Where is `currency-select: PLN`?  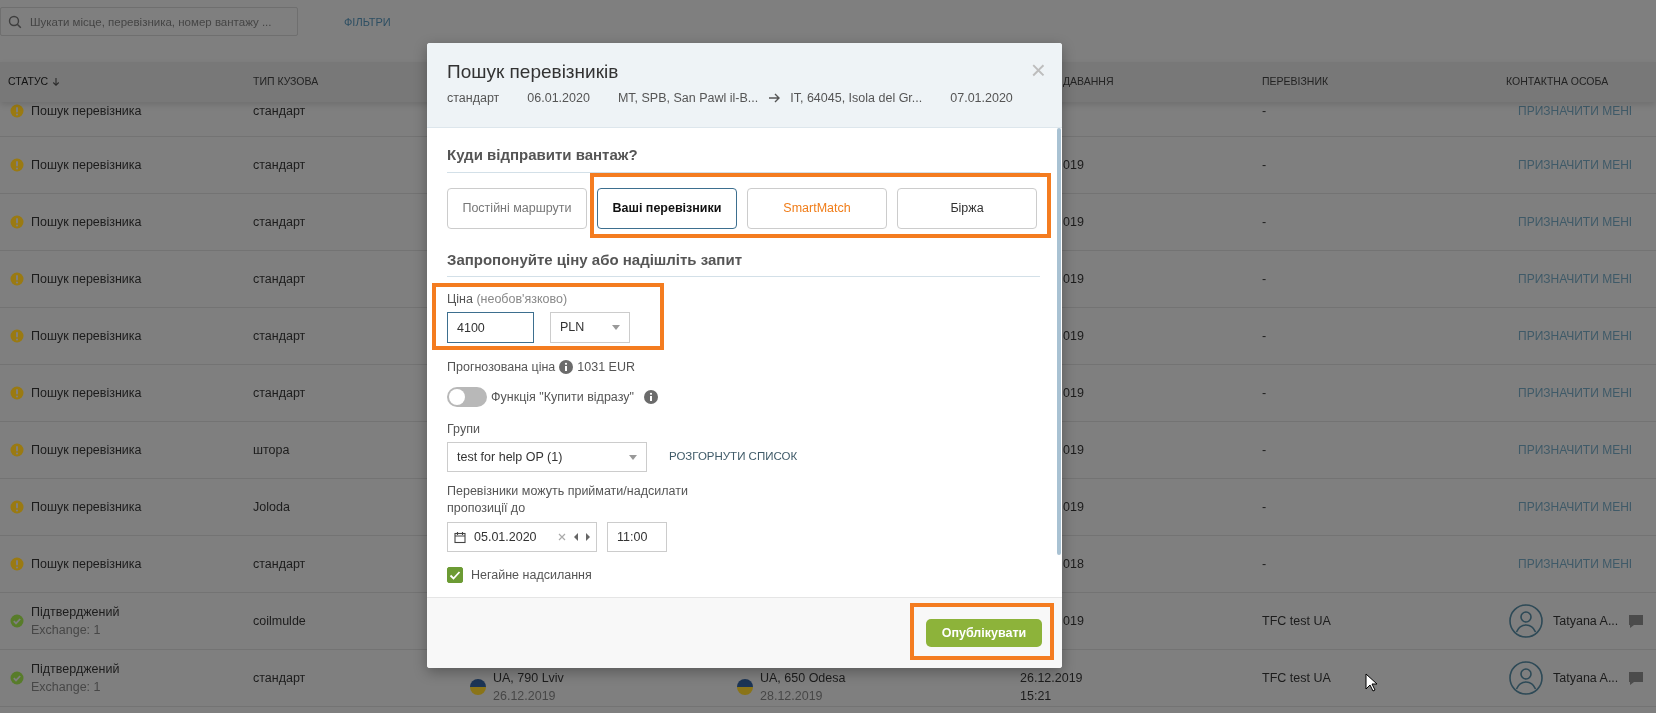 currency-select: PLN is located at coordinates (590, 327).